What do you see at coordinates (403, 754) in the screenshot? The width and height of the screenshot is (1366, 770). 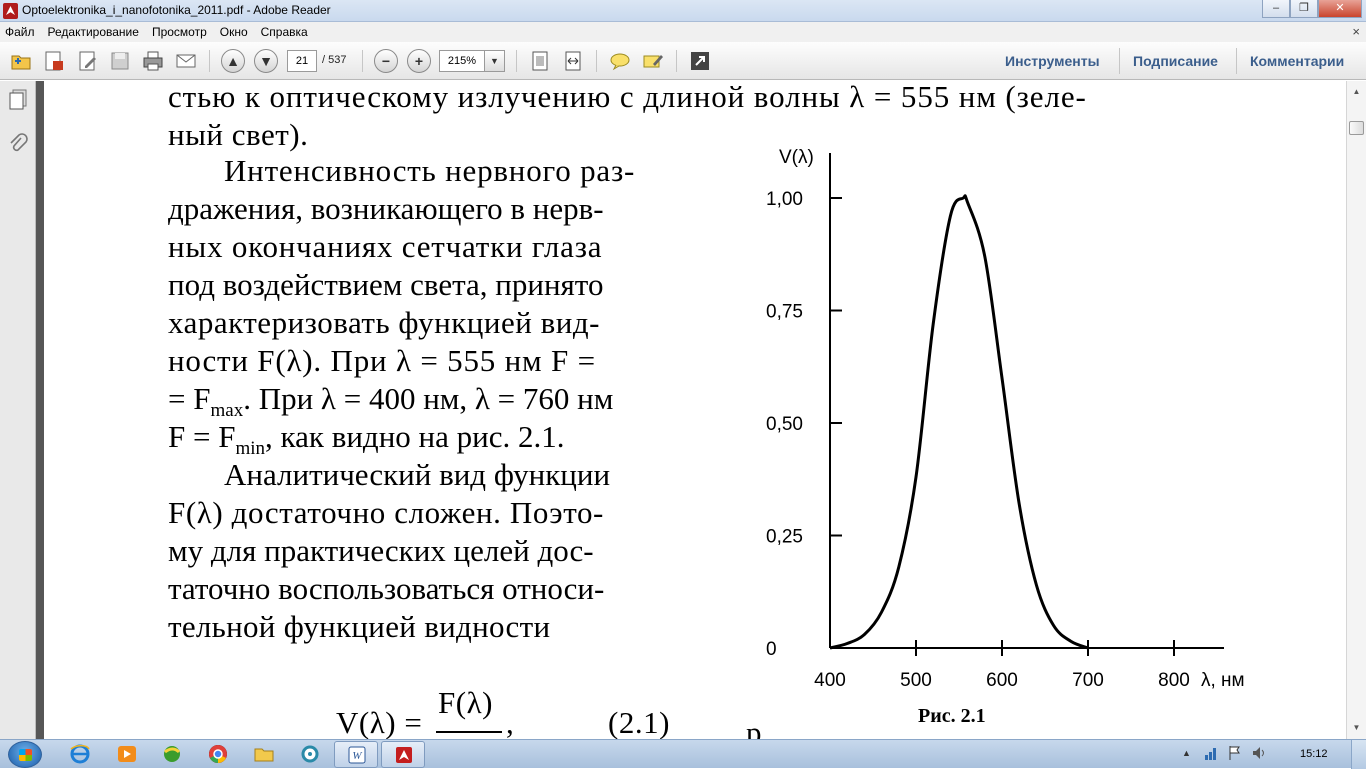 I see `adobe-reader-task-button` at bounding box center [403, 754].